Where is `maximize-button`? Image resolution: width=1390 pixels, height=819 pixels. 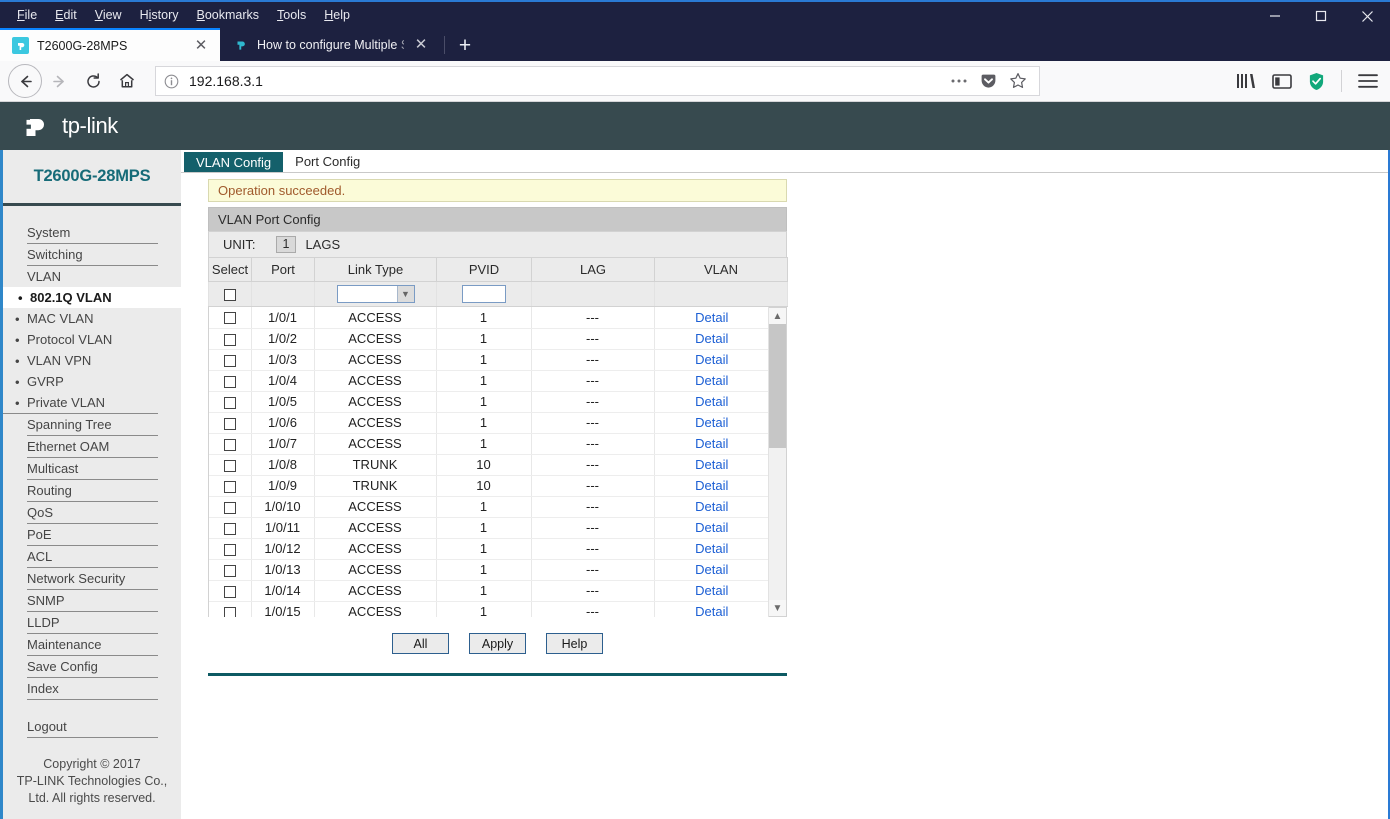 maximize-button is located at coordinates (1321, 16).